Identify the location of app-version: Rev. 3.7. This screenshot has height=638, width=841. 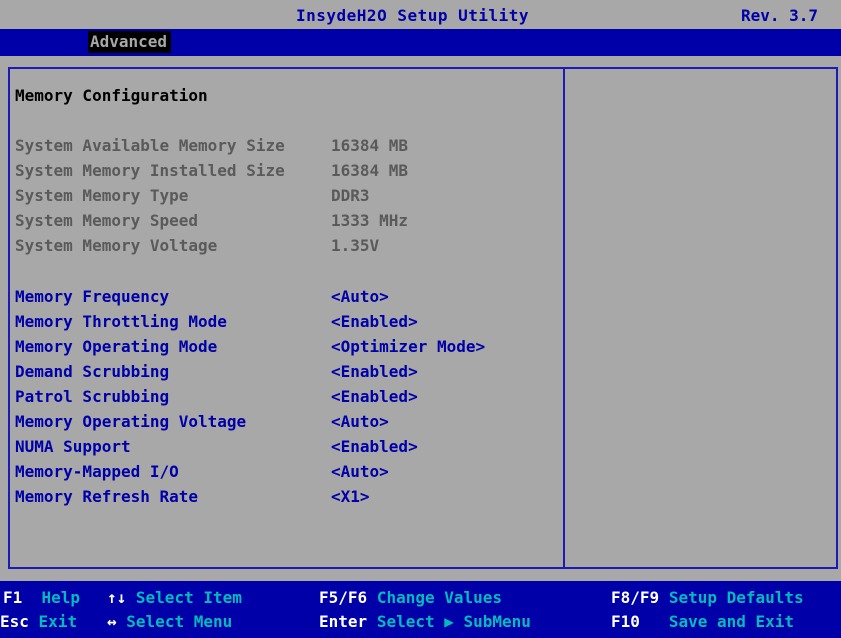
(780, 15).